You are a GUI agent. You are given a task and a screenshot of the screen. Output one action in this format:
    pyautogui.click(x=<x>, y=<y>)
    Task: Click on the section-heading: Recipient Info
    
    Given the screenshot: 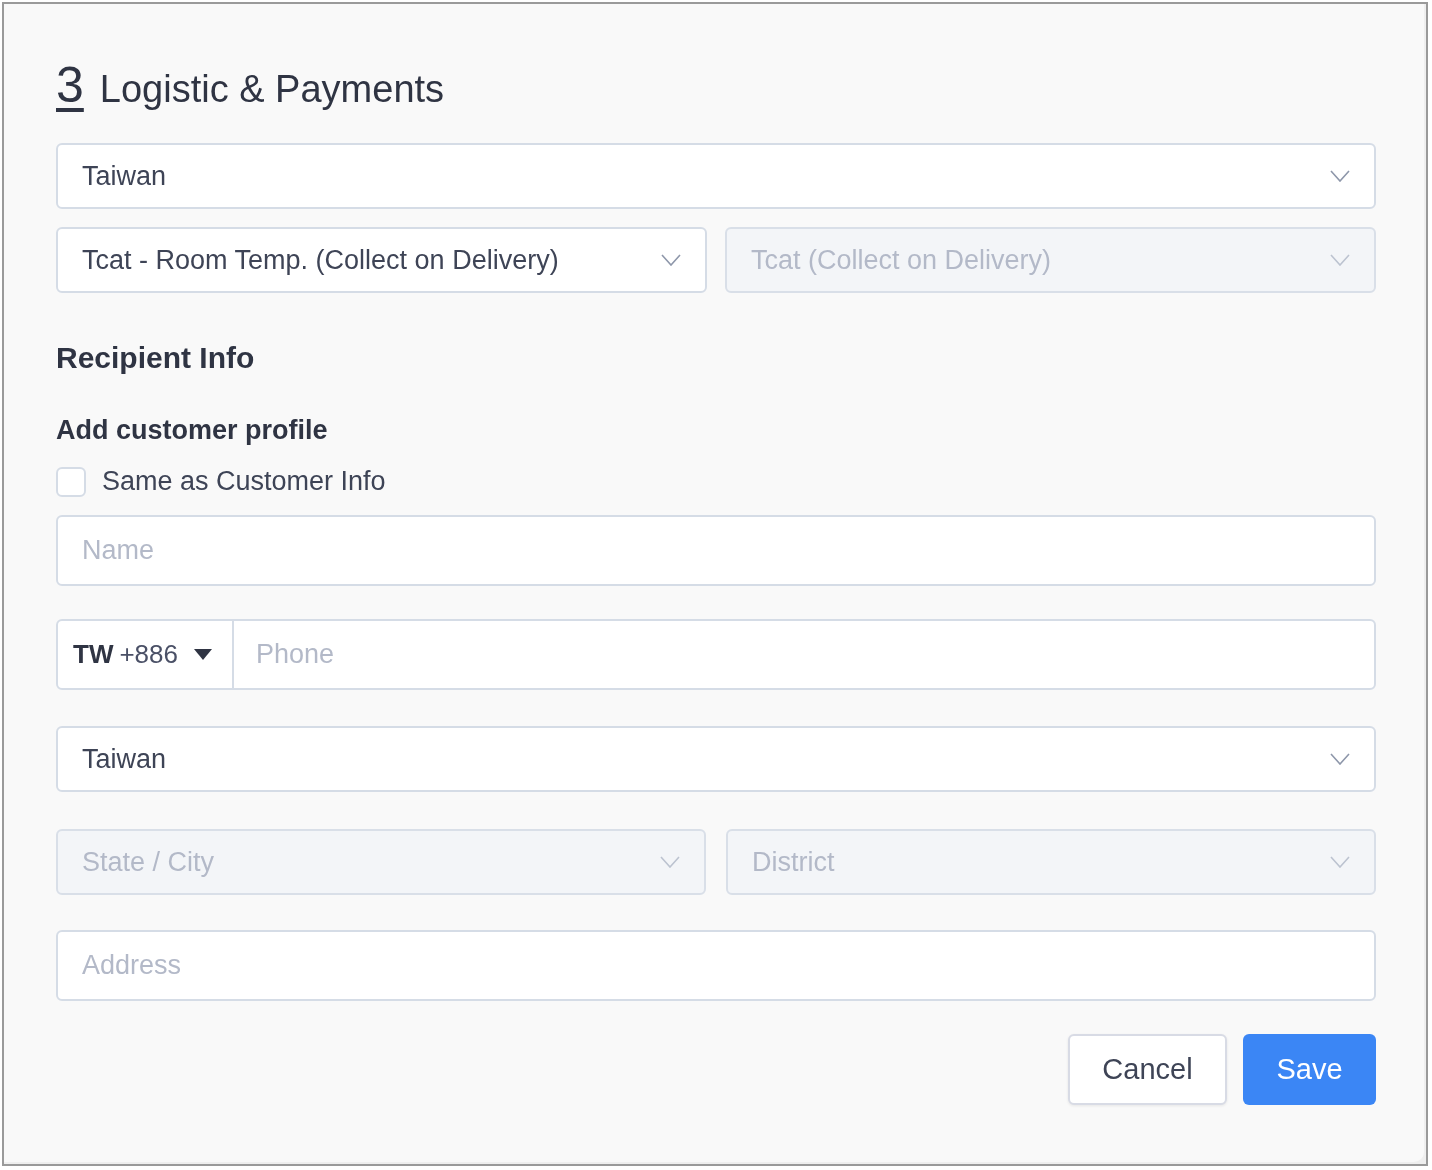 What is the action you would take?
    pyautogui.click(x=156, y=358)
    